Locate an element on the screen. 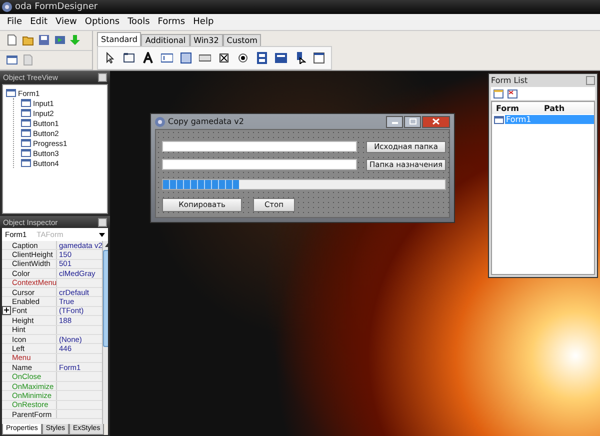 The width and height of the screenshot is (600, 436). new-form-icon is located at coordinates (498, 93).